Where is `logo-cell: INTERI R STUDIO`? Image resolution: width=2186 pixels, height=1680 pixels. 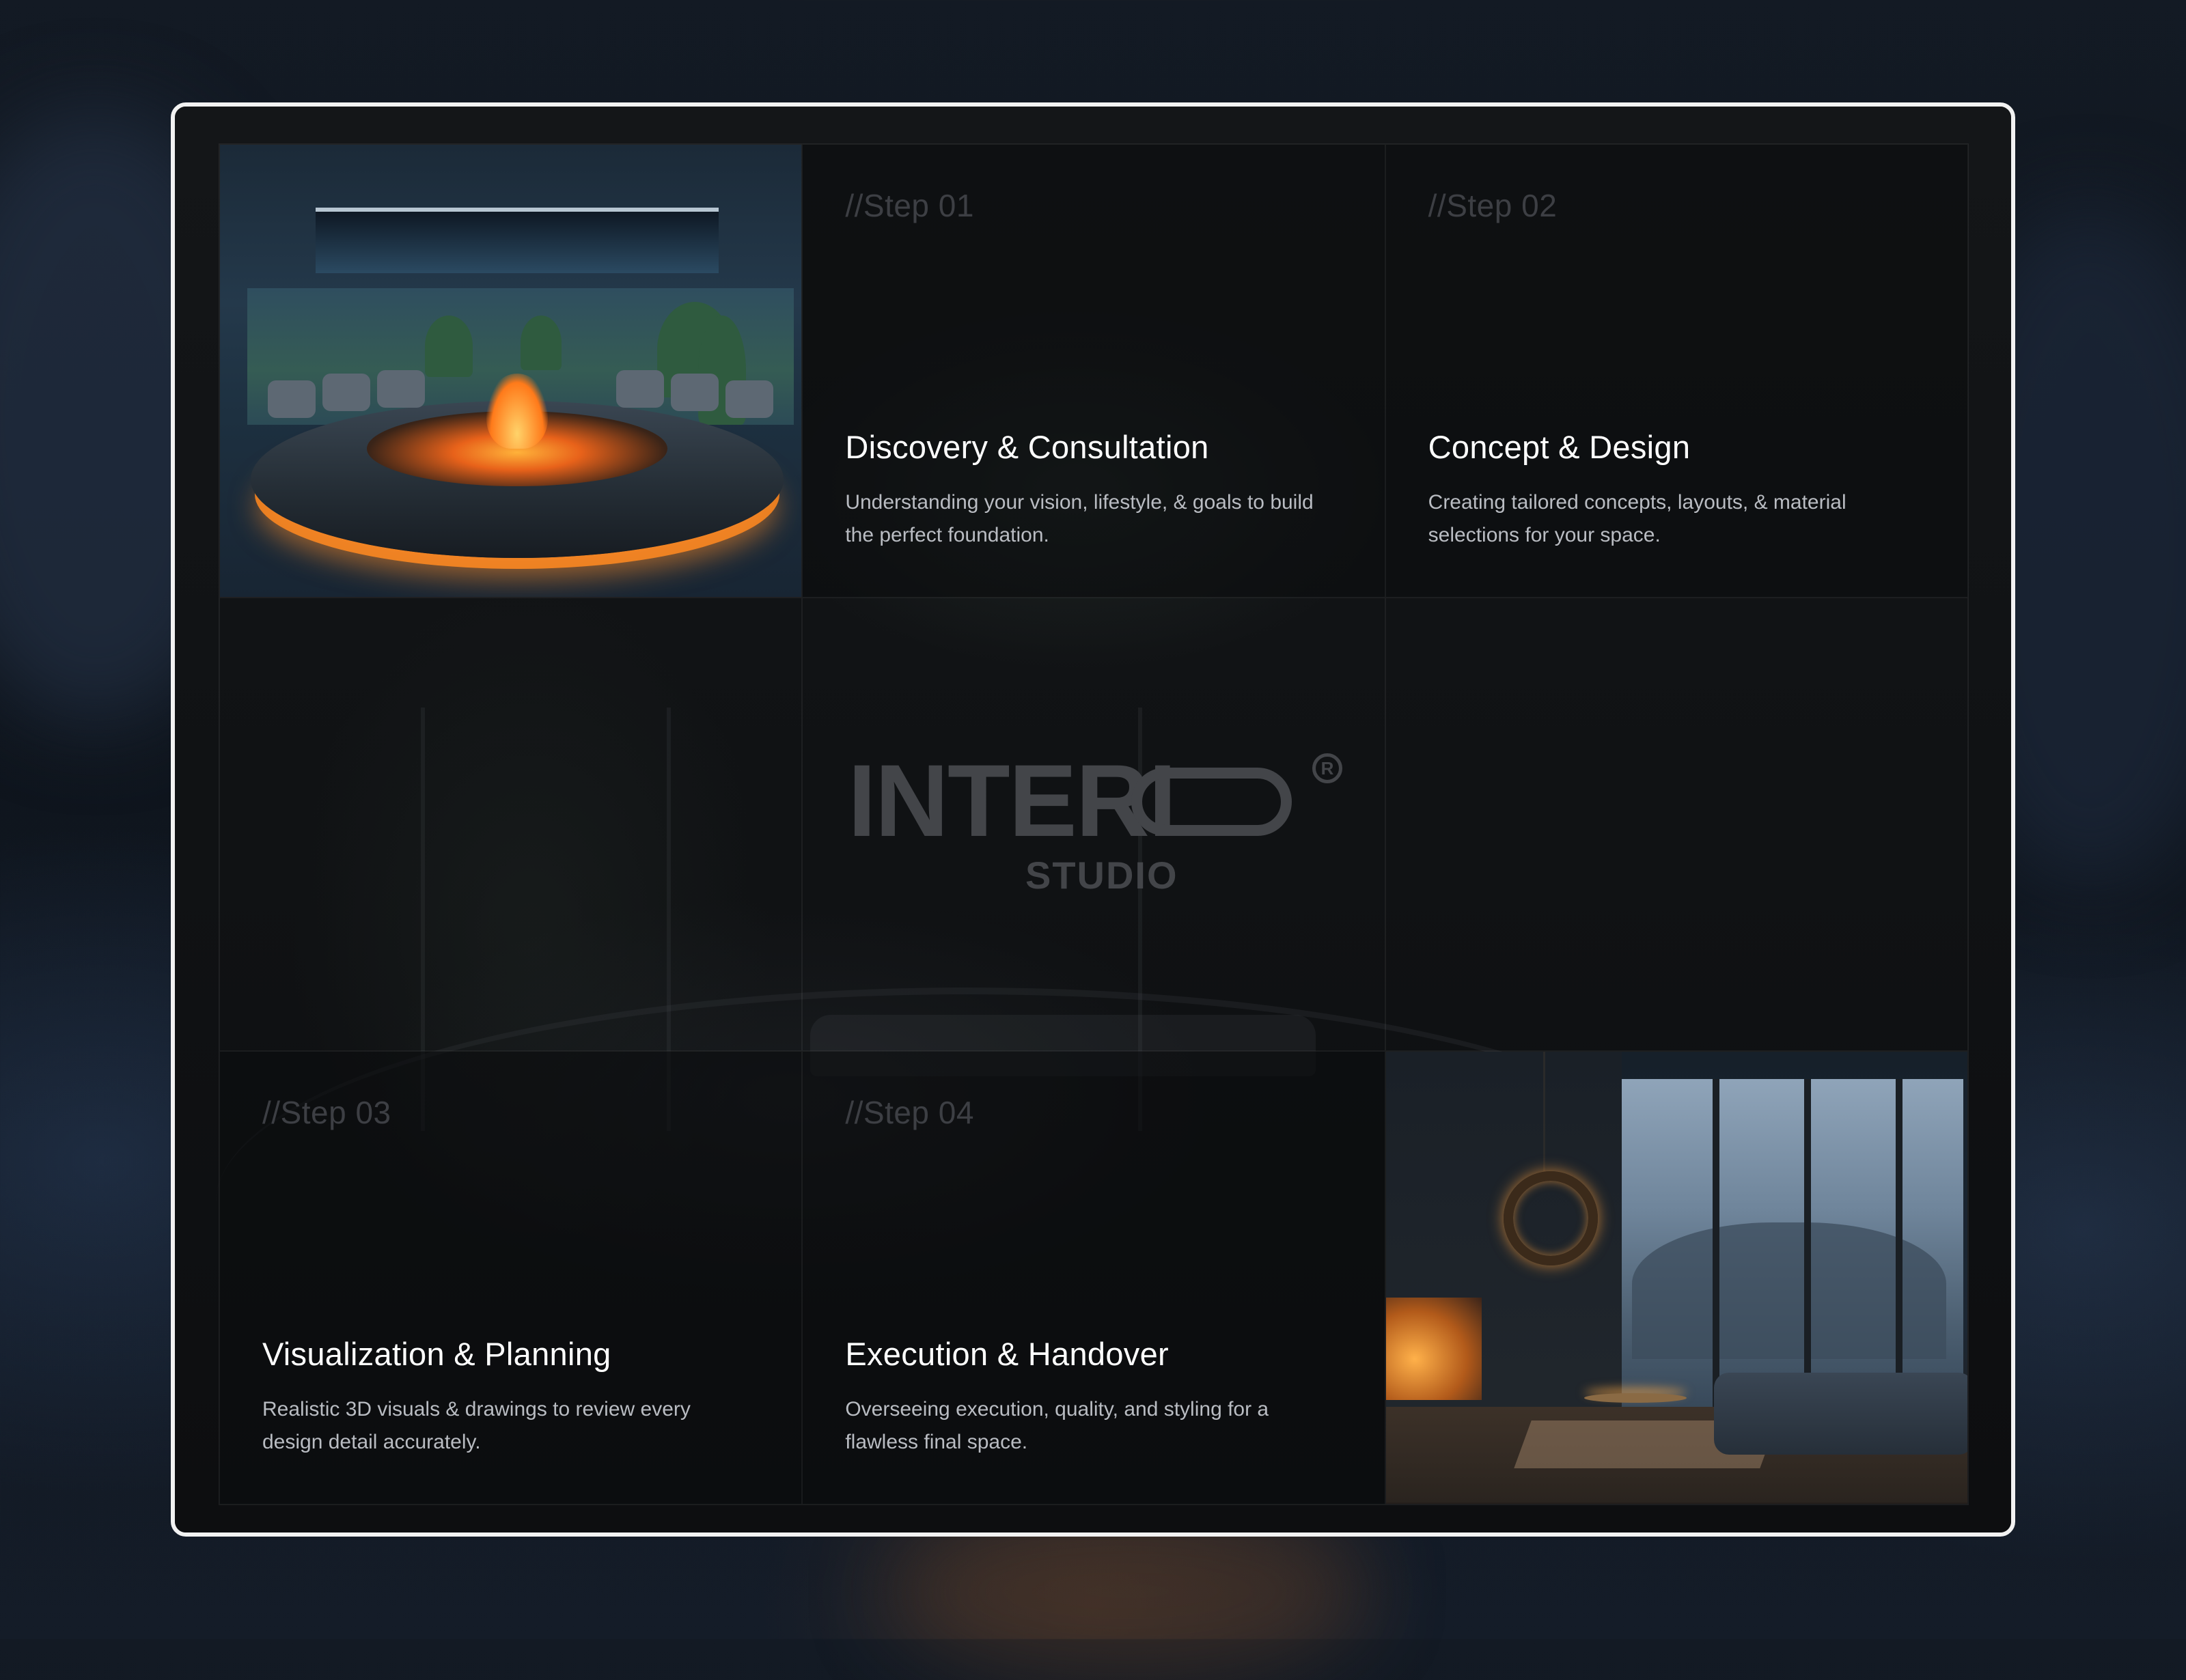 logo-cell: INTERI R STUDIO is located at coordinates (1093, 824).